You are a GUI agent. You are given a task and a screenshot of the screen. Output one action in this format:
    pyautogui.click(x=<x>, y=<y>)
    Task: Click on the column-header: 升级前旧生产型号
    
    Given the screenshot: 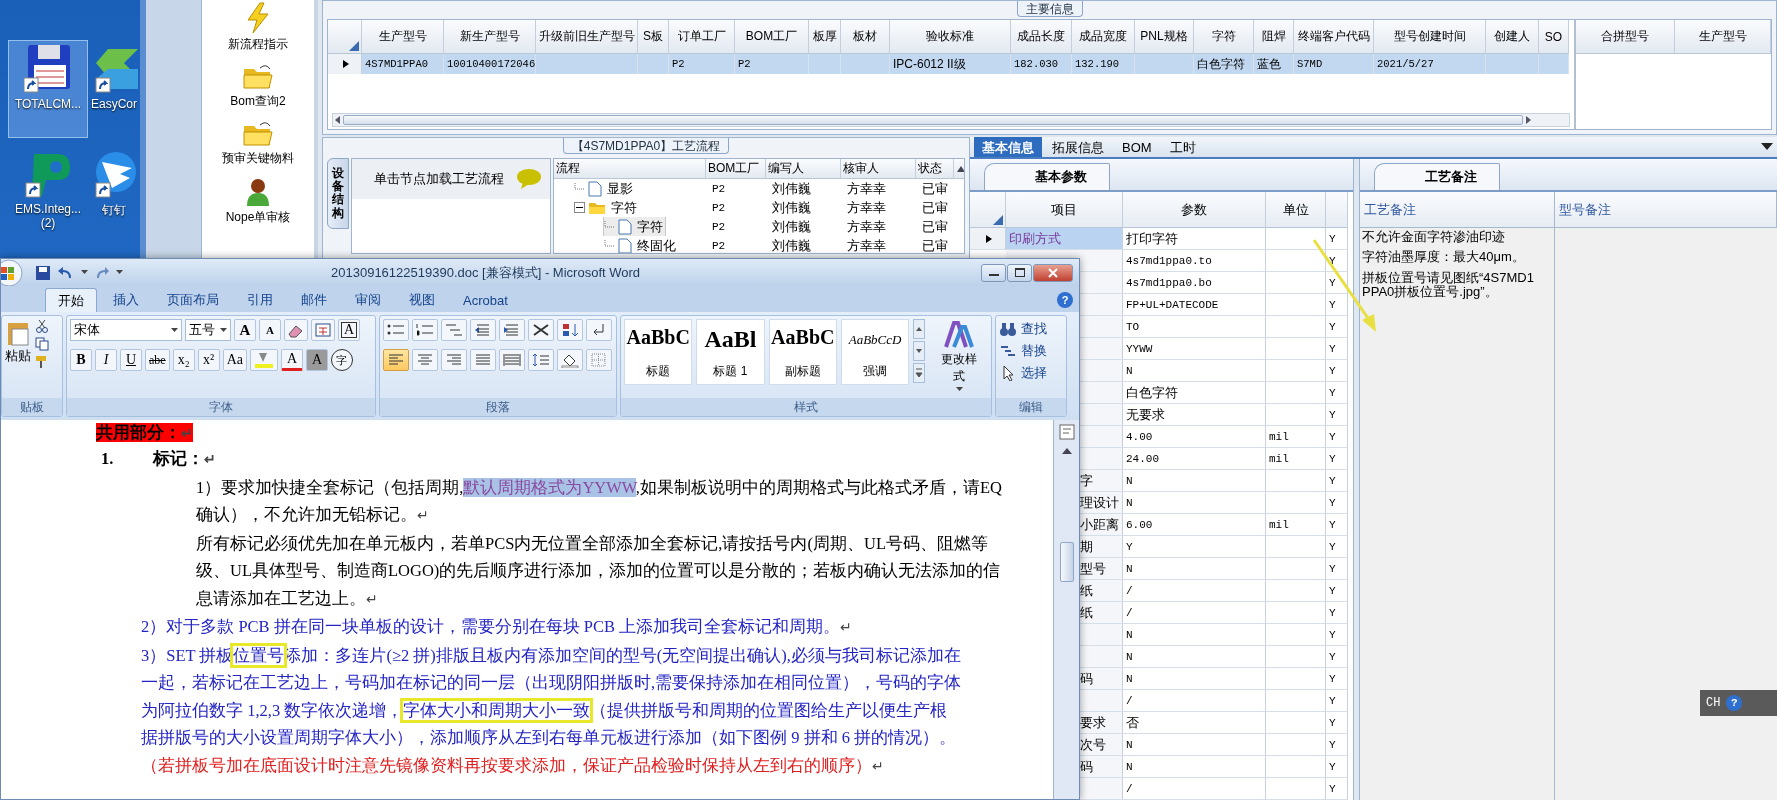 What is the action you would take?
    pyautogui.click(x=587, y=37)
    